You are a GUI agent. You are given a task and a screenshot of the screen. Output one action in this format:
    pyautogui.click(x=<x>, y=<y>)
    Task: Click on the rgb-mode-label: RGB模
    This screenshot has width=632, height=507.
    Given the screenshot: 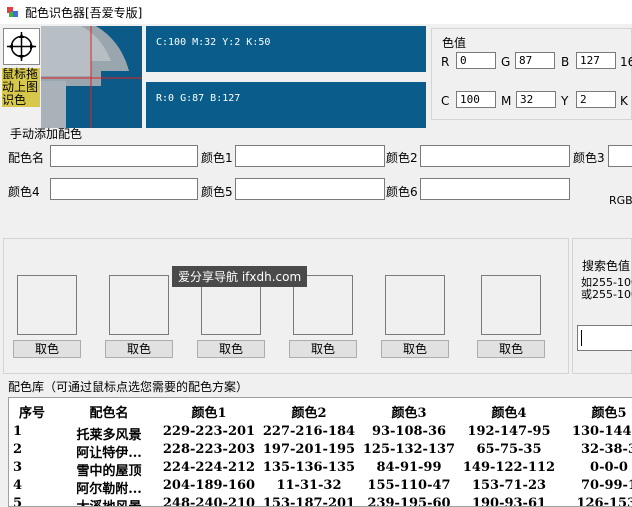 What is the action you would take?
    pyautogui.click(x=620, y=200)
    